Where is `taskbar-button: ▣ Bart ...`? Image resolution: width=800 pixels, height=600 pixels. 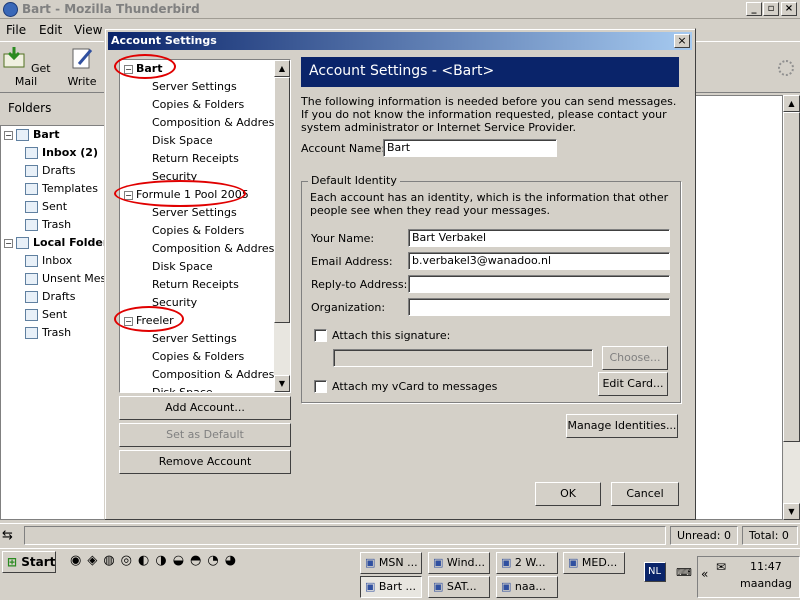 taskbar-button: ▣ Bart ... is located at coordinates (391, 587).